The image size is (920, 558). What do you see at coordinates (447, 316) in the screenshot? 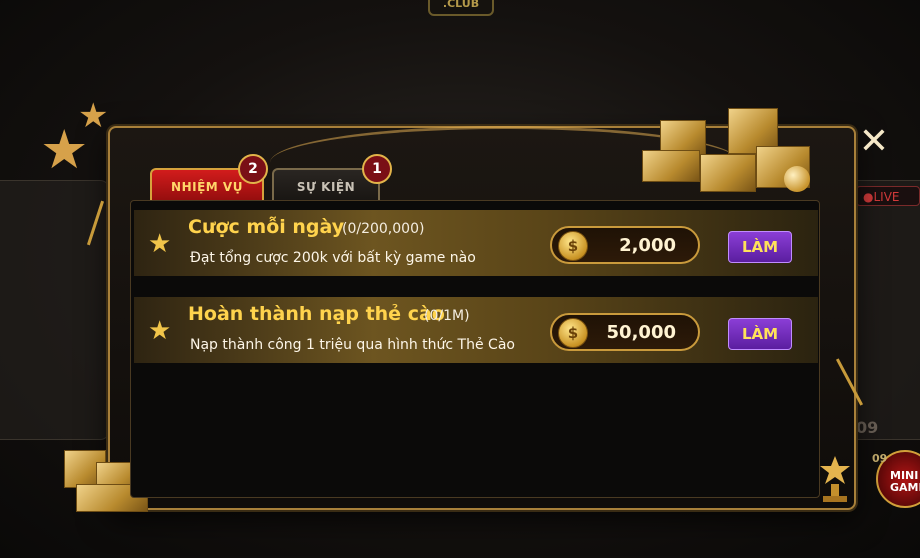
I see `mission-progress: (0/1M)` at bounding box center [447, 316].